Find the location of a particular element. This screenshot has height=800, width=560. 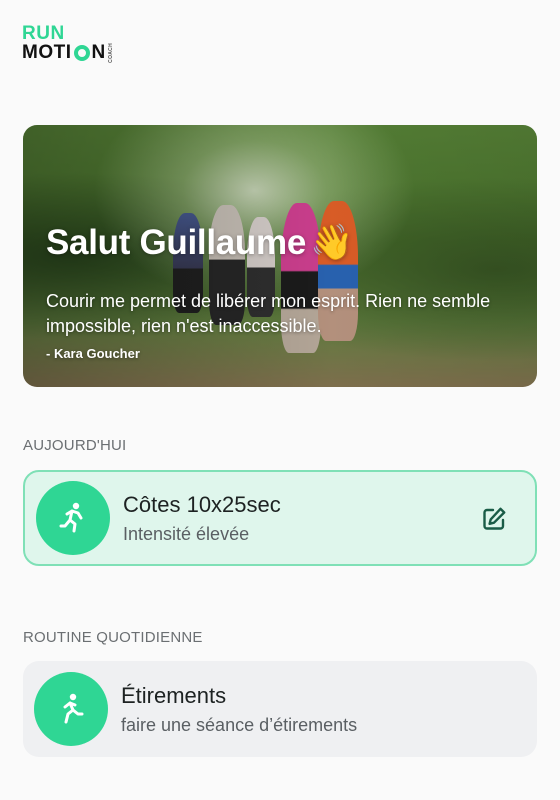

logo-tagline: COACH is located at coordinates (110, 53).